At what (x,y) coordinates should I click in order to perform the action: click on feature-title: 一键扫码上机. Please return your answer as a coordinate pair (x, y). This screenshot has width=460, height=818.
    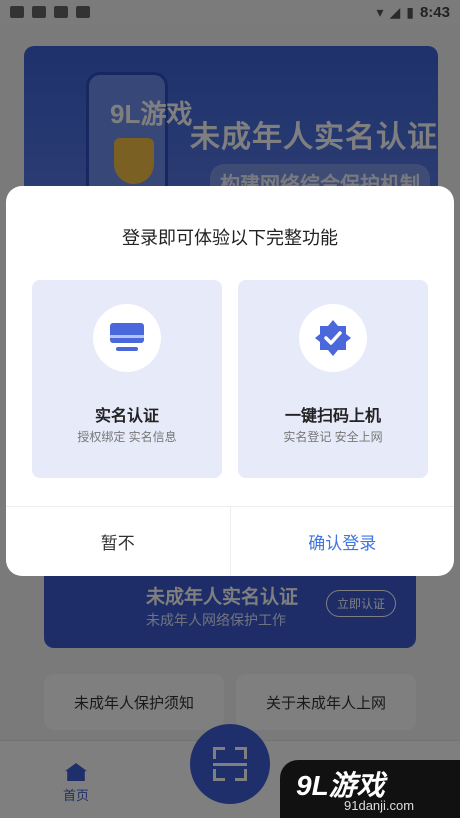
    Looking at the image, I should click on (332, 416).